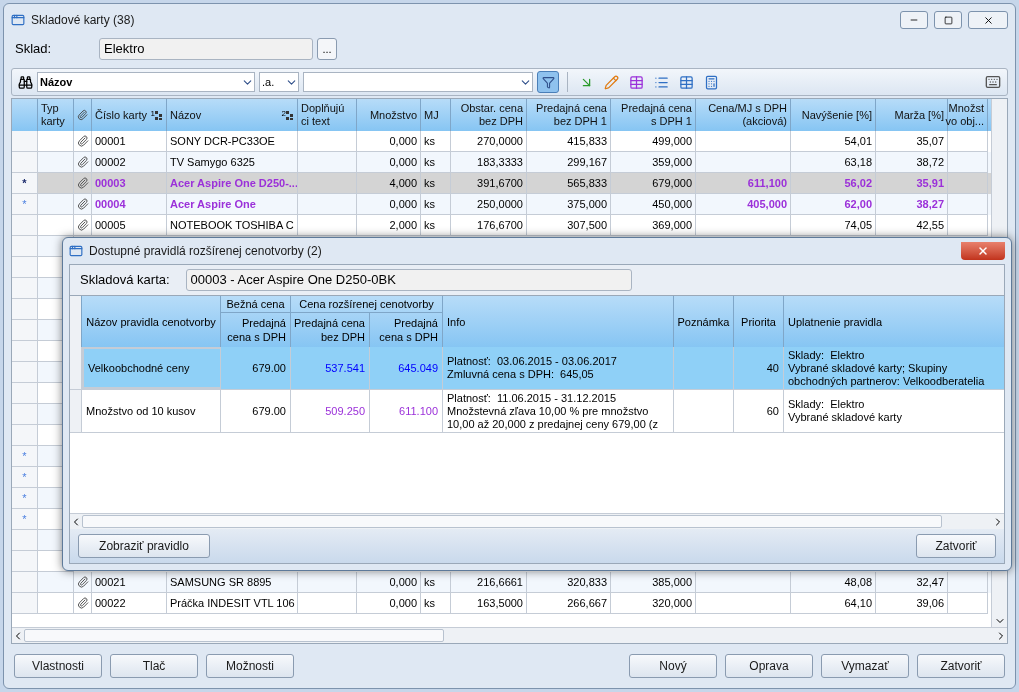 The width and height of the screenshot is (1019, 692). Describe the element at coordinates (747, 115) in the screenshot. I see `column-header: Cena/MJ s DPH (akciová)` at that location.